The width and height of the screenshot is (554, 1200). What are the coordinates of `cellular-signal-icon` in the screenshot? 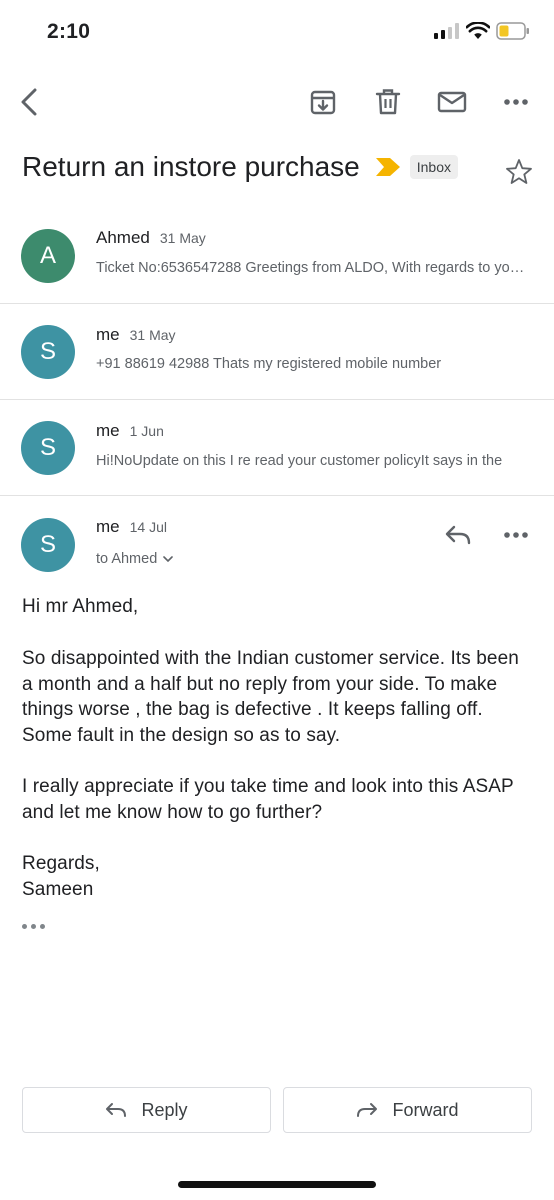 It's located at (446, 31).